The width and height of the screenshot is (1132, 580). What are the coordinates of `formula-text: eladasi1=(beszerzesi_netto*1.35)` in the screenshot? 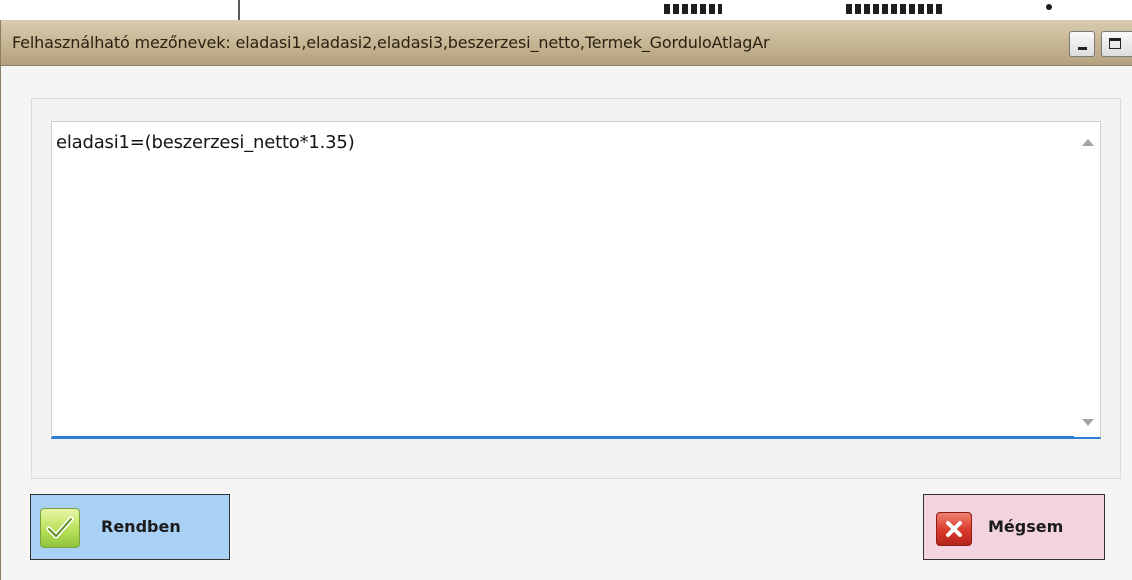 It's located at (205, 142).